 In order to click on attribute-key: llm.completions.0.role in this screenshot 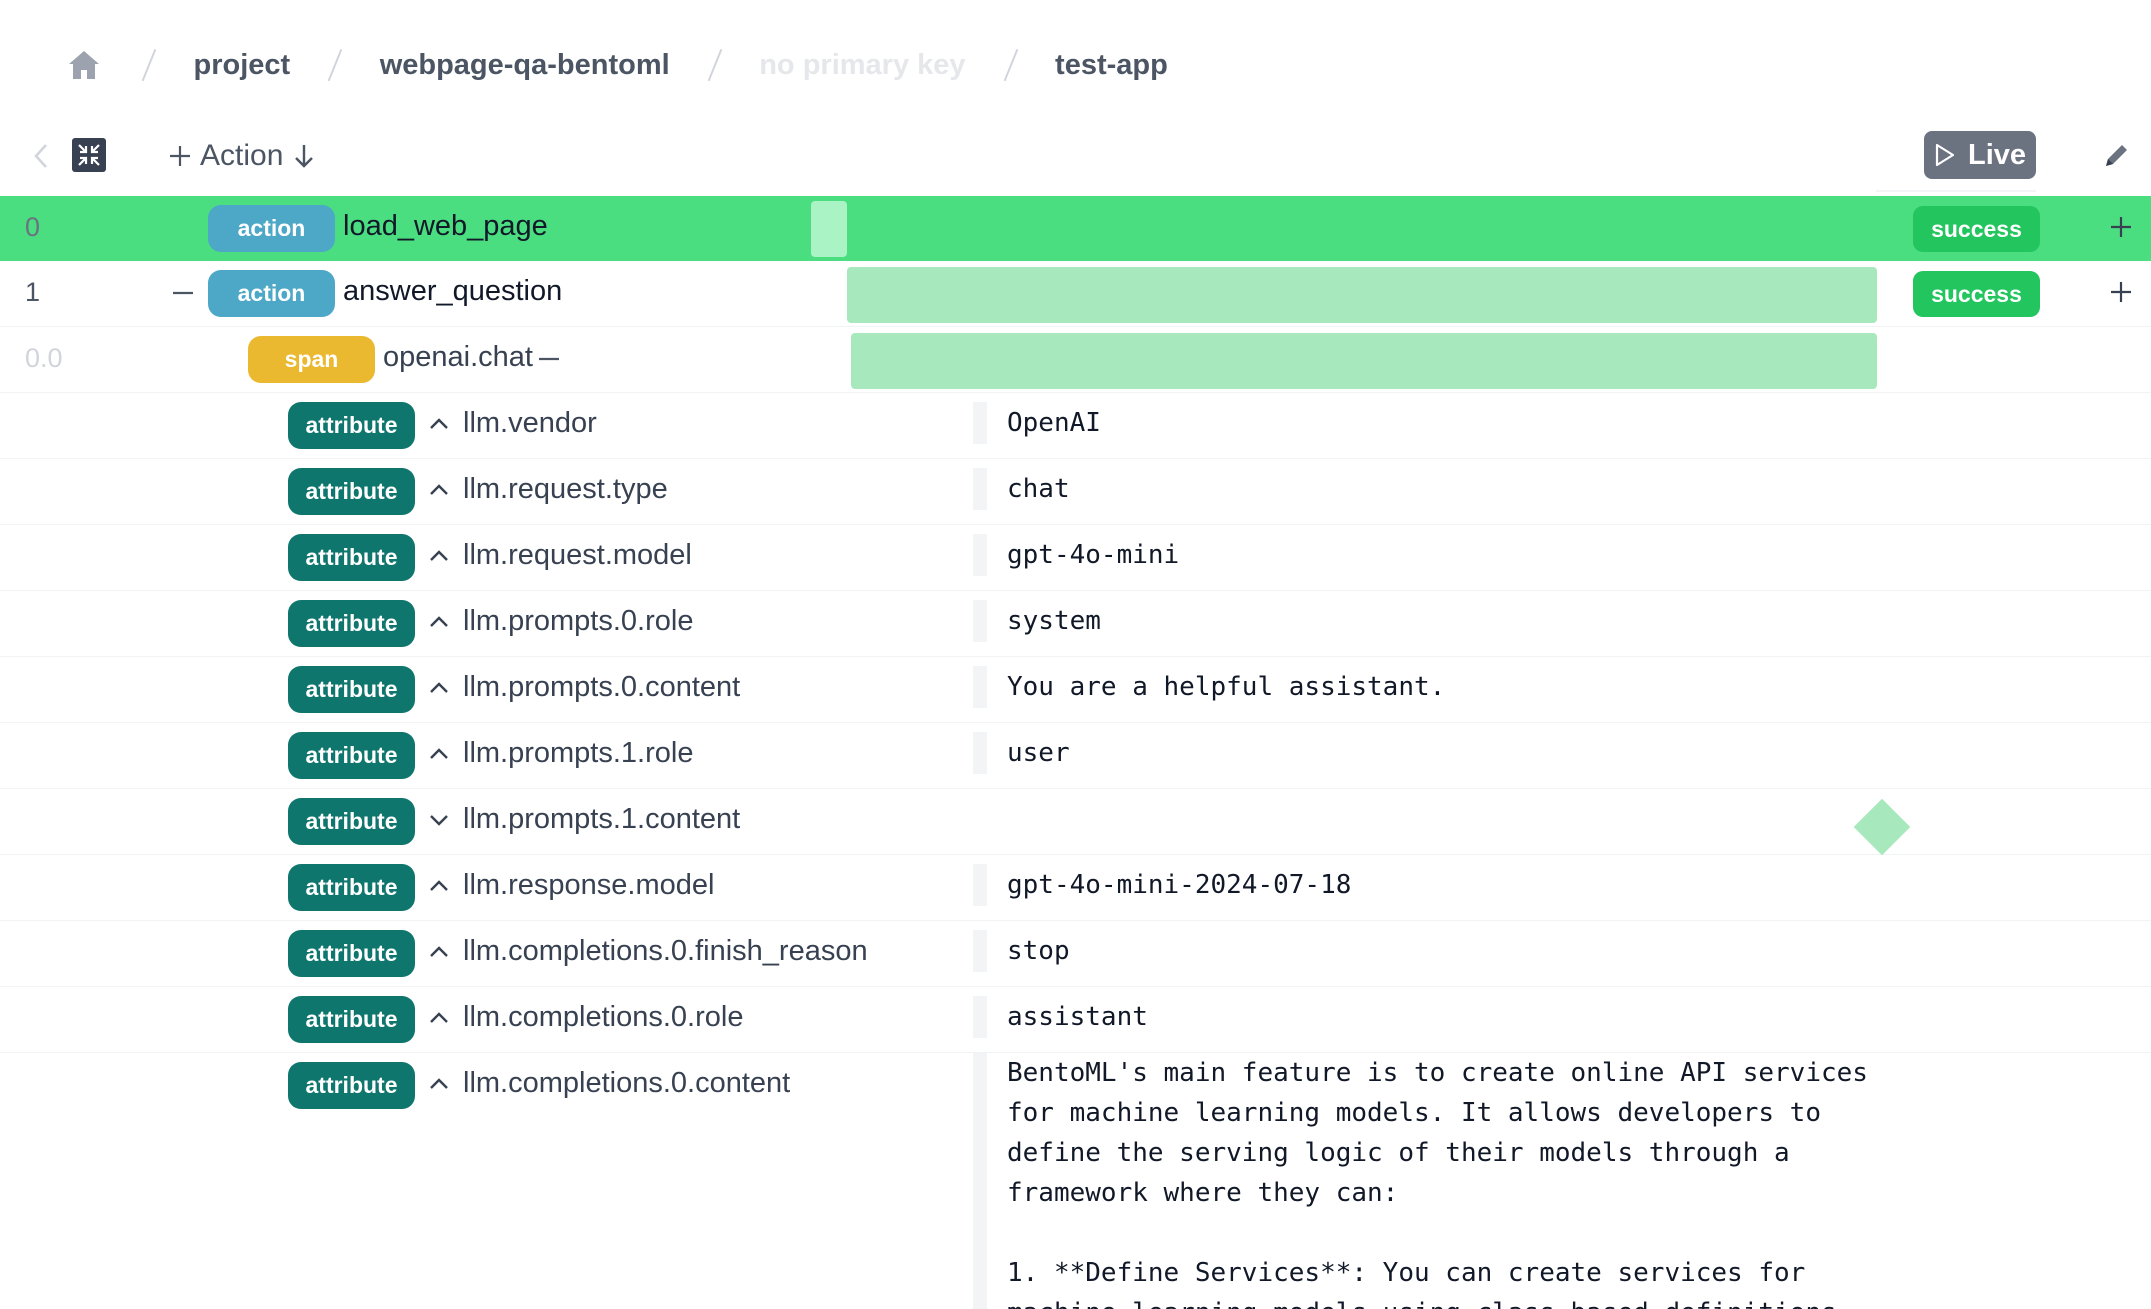, I will do `click(603, 1017)`.